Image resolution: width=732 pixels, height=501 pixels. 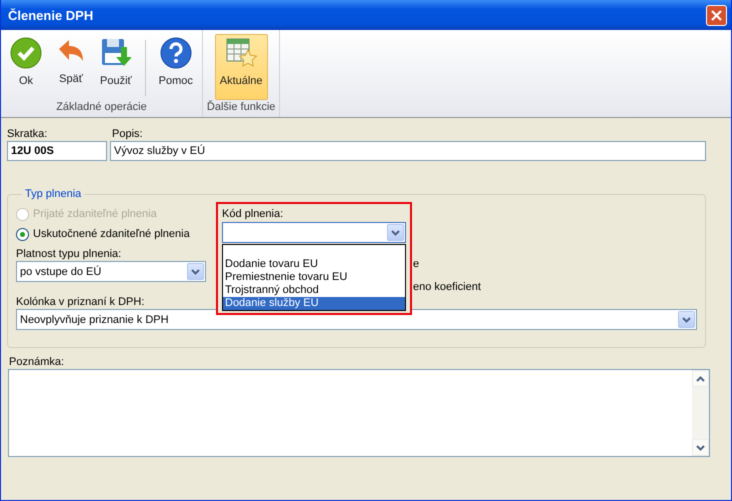 What do you see at coordinates (447, 287) in the screenshot?
I see `checkbox-label: eno koeficient` at bounding box center [447, 287].